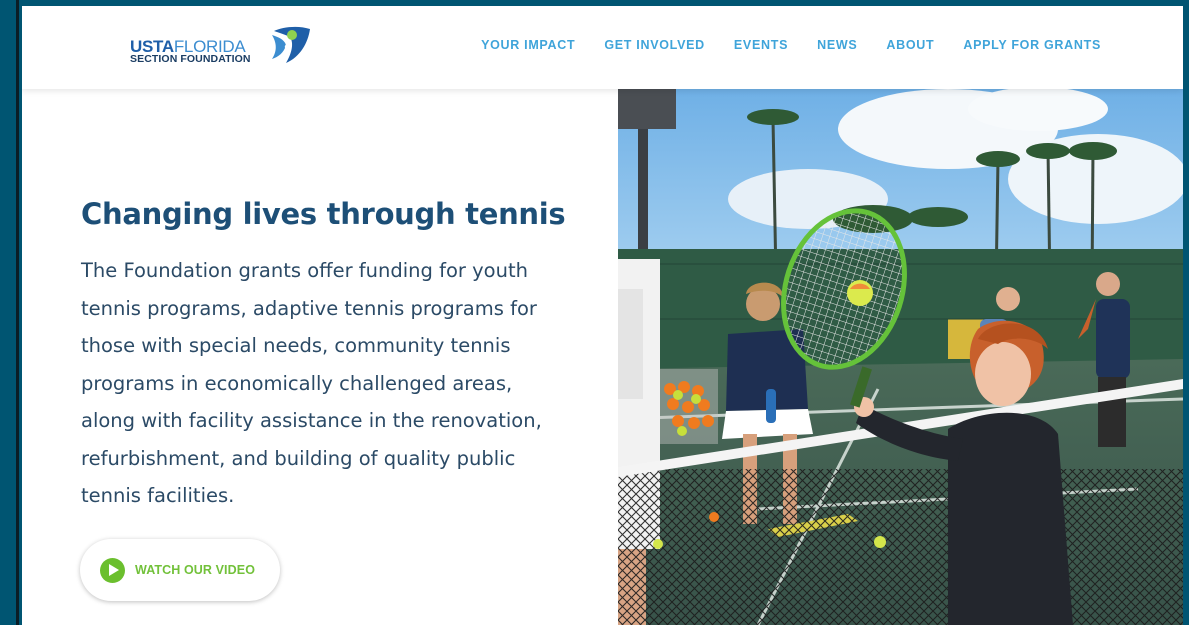  Describe the element at coordinates (837, 45) in the screenshot. I see `nav-news: NEWS` at that location.